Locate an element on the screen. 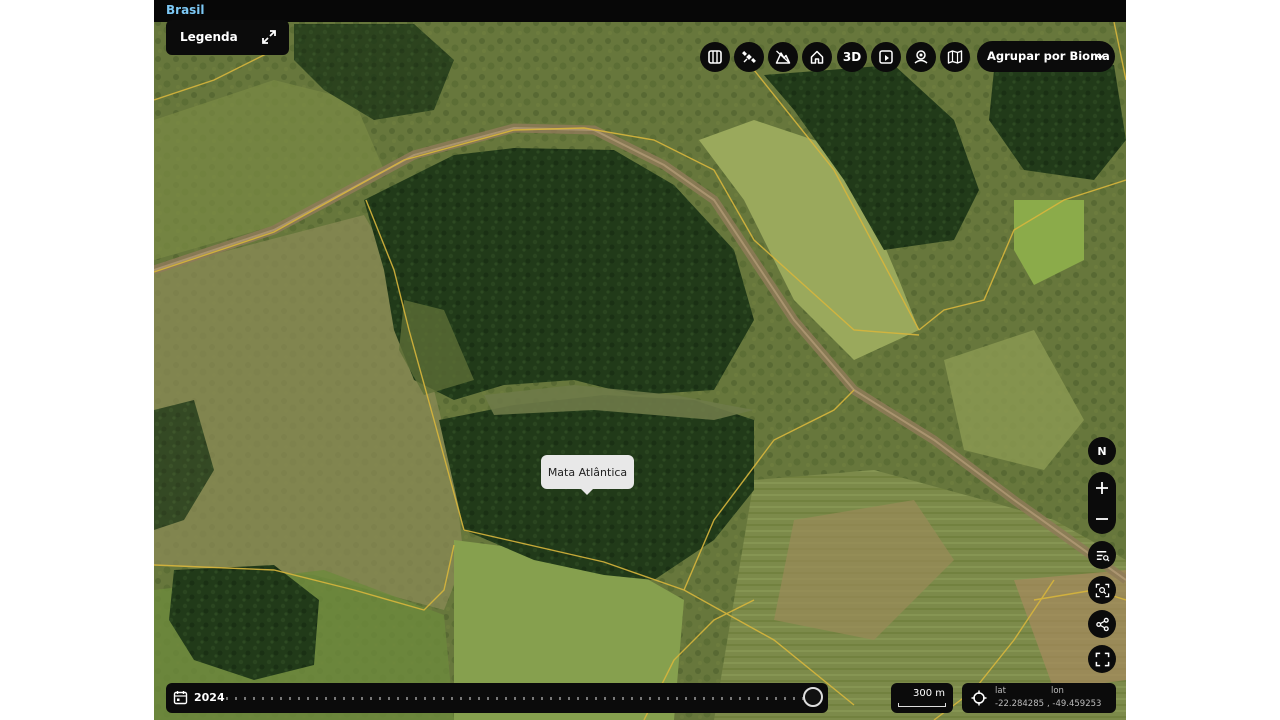 This screenshot has height=720, width=1280. satellite-icon is located at coordinates (749, 57).